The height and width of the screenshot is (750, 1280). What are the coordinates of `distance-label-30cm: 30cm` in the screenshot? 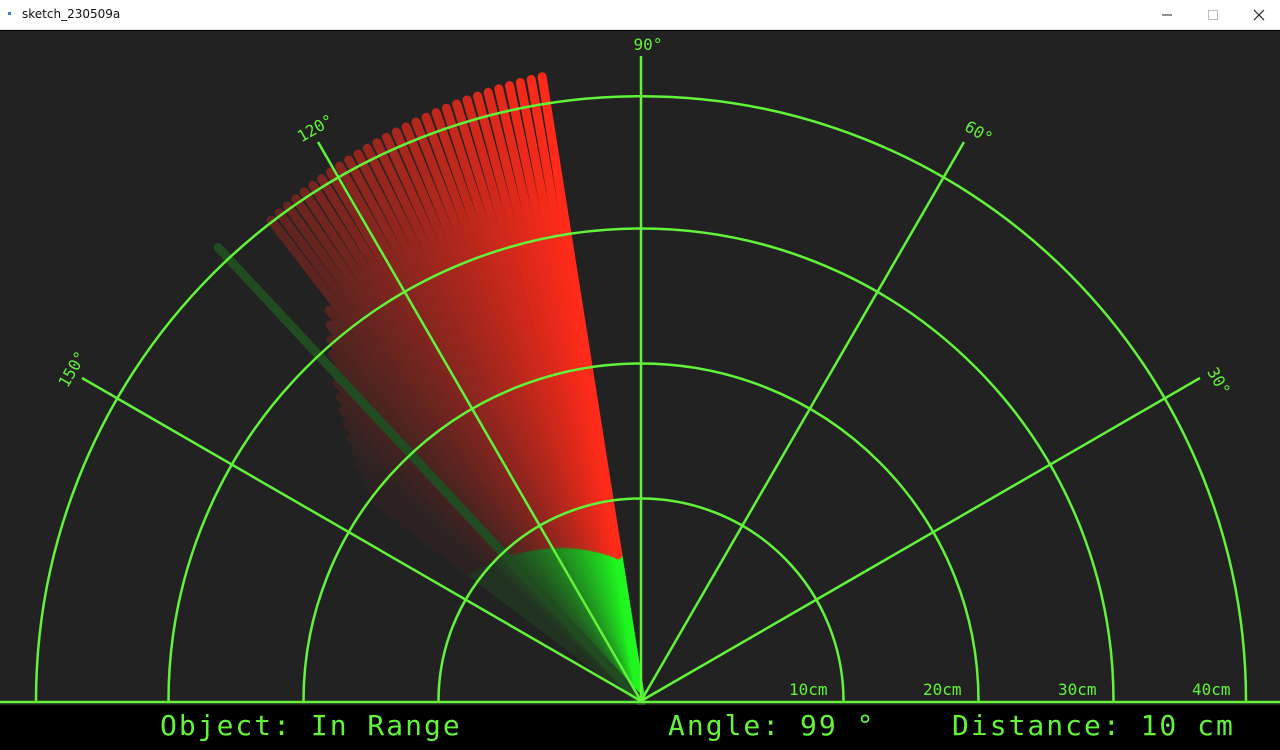 It's located at (1077, 689).